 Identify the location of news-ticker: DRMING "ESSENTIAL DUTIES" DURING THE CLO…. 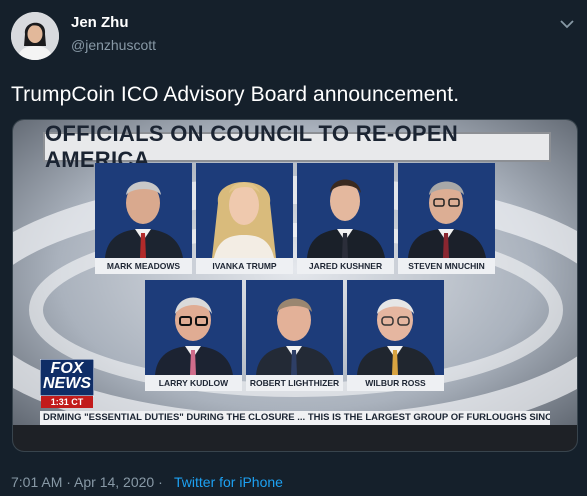
(295, 418).